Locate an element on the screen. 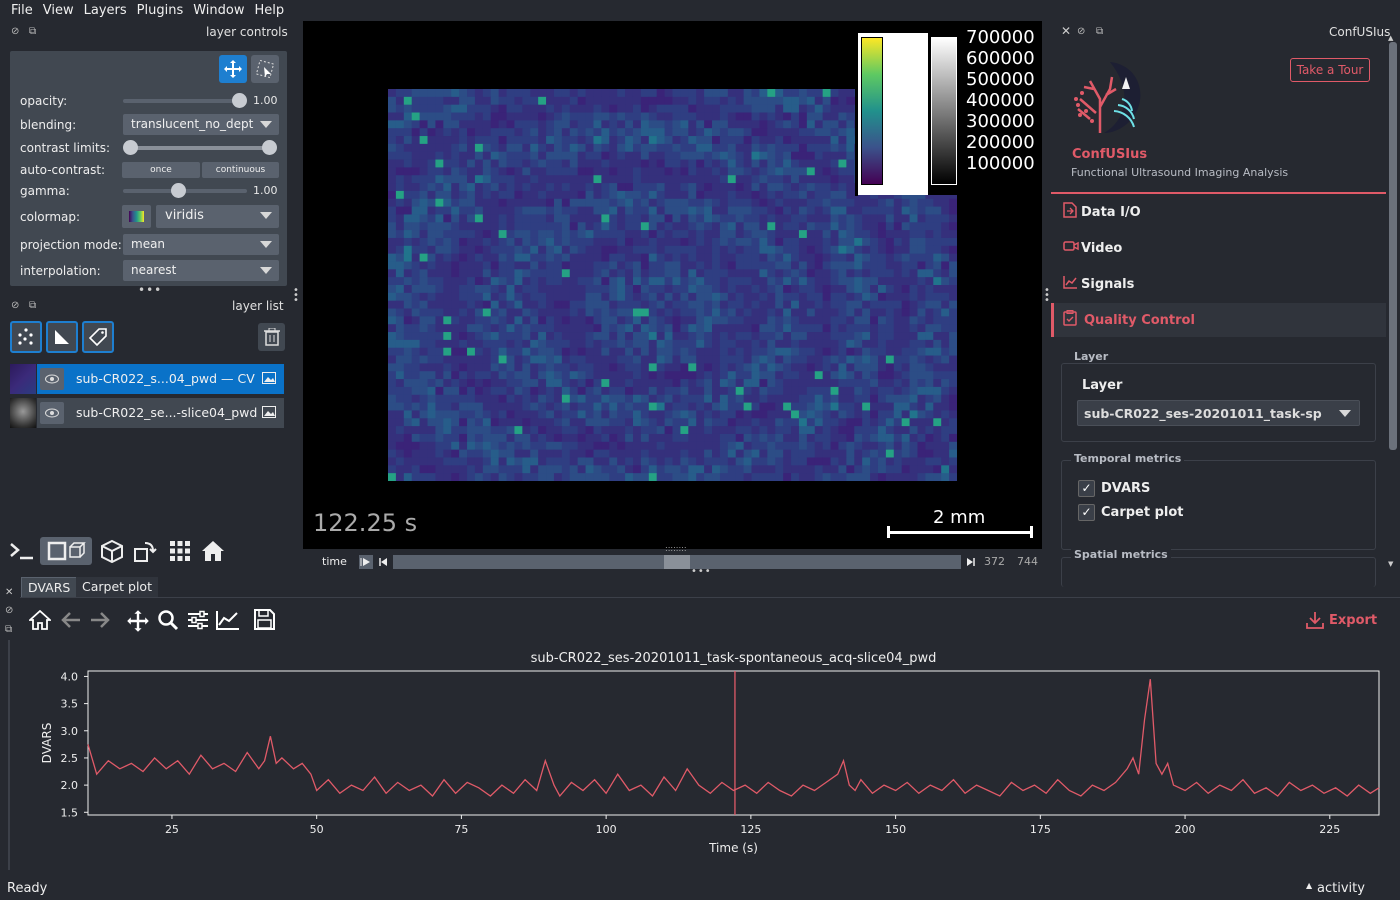  contrast-high-knob is located at coordinates (269, 147).